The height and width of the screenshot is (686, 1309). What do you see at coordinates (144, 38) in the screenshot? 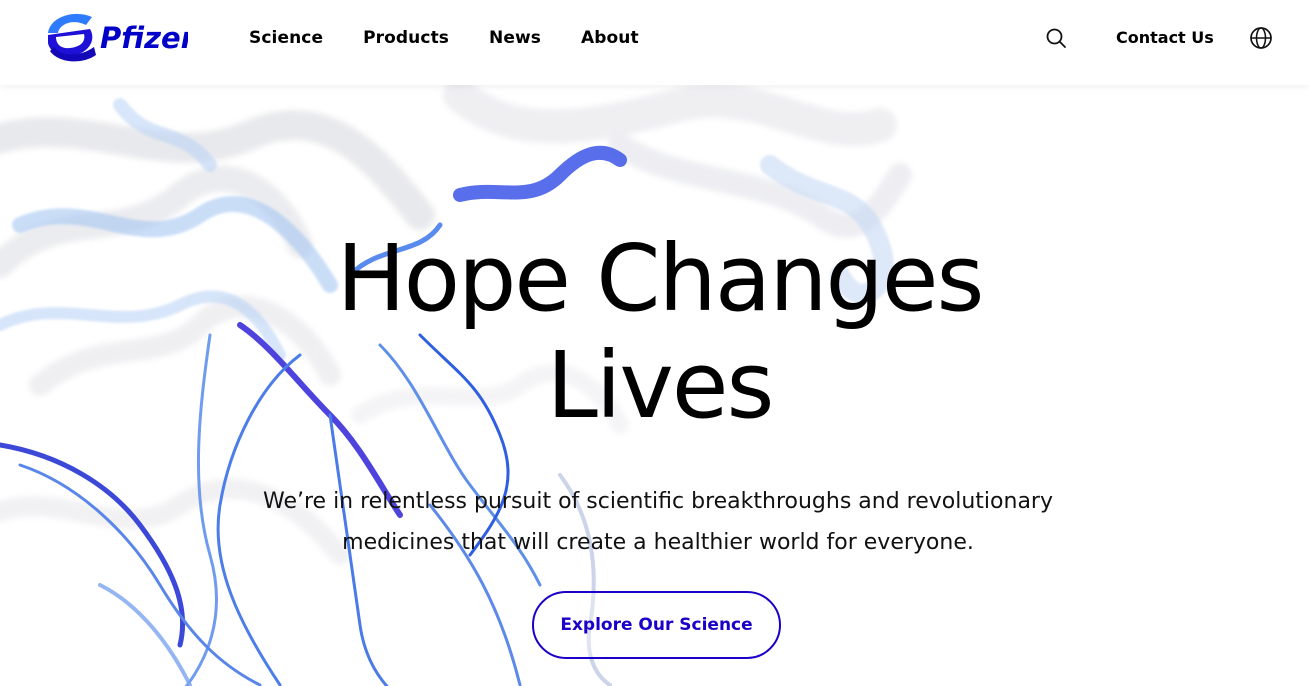
I see `logo-wordmark: Pfizer` at bounding box center [144, 38].